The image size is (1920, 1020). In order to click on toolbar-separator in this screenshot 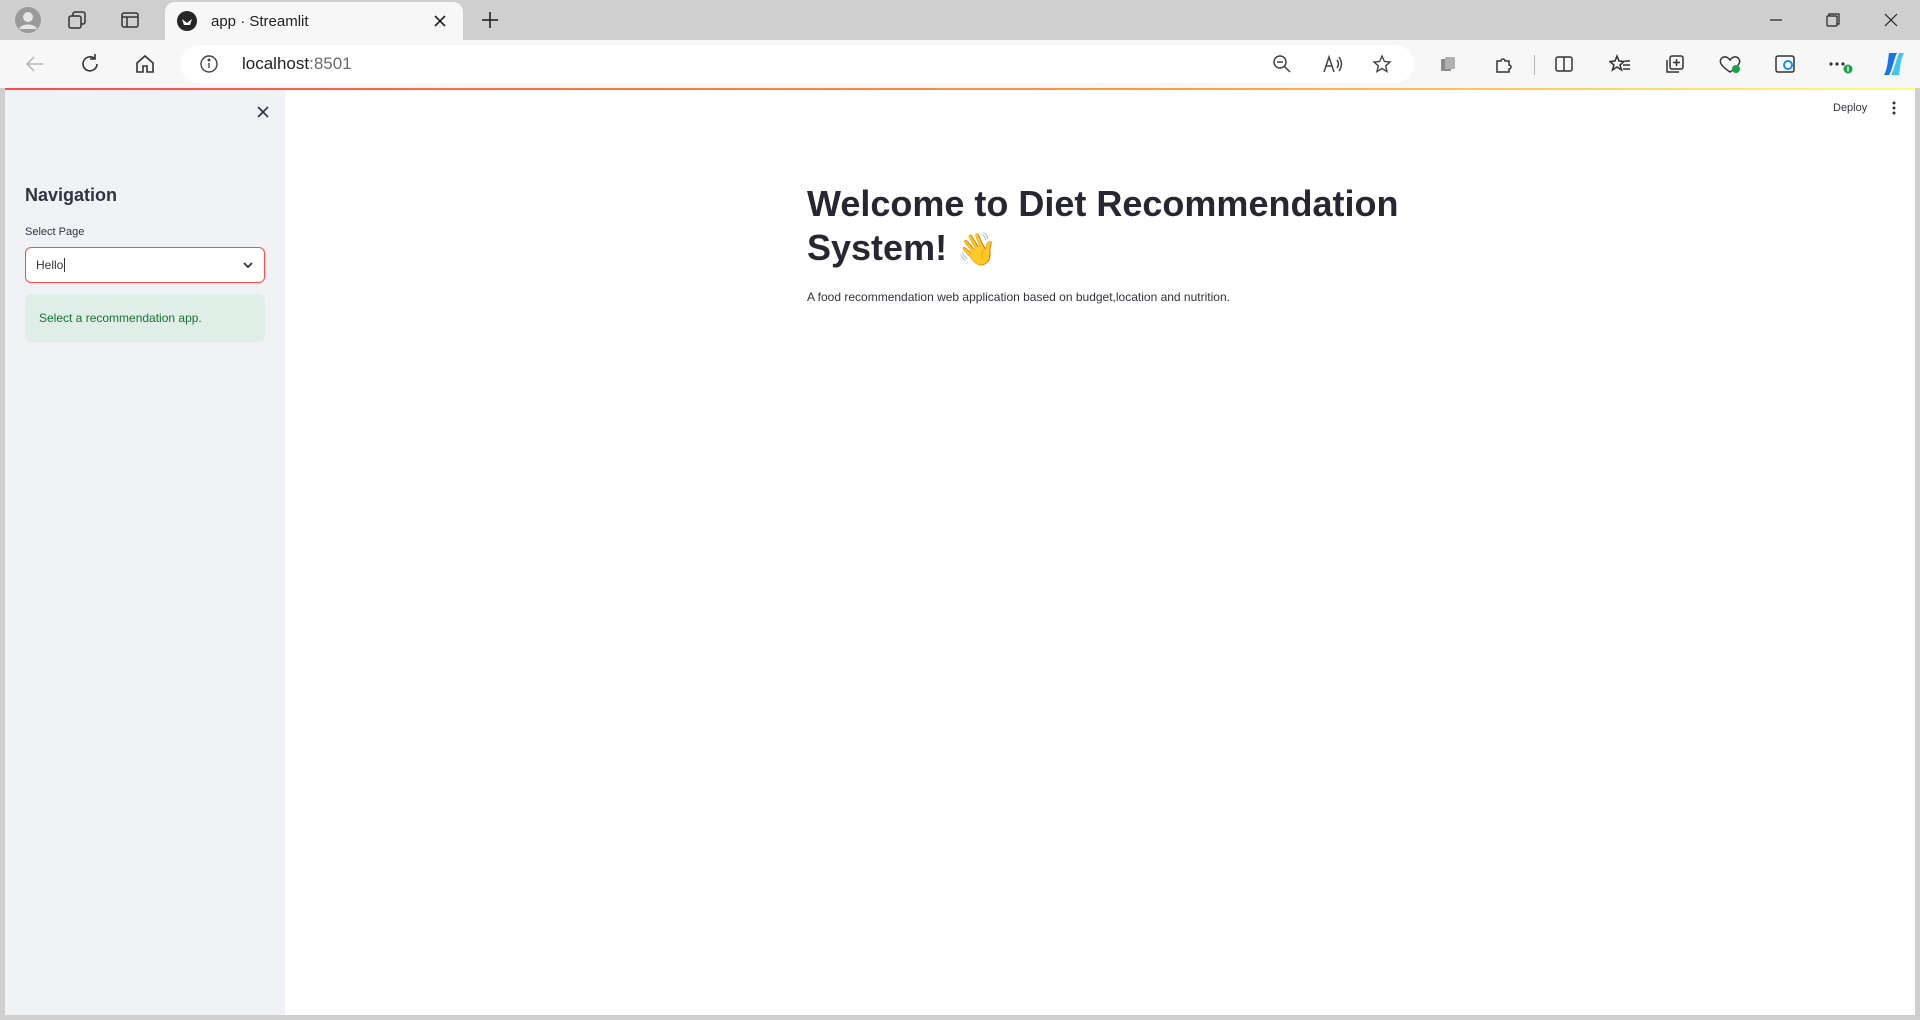, I will do `click(1534, 65)`.